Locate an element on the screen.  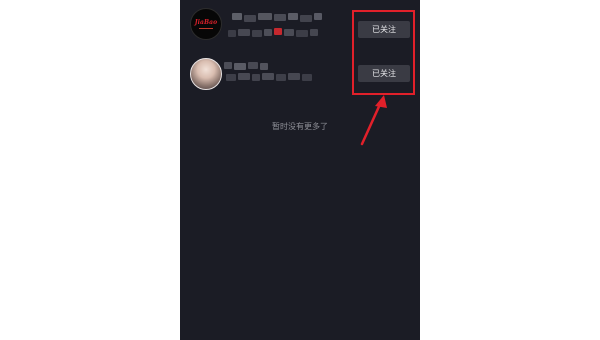
avatar: JiaBao is located at coordinates (206, 24).